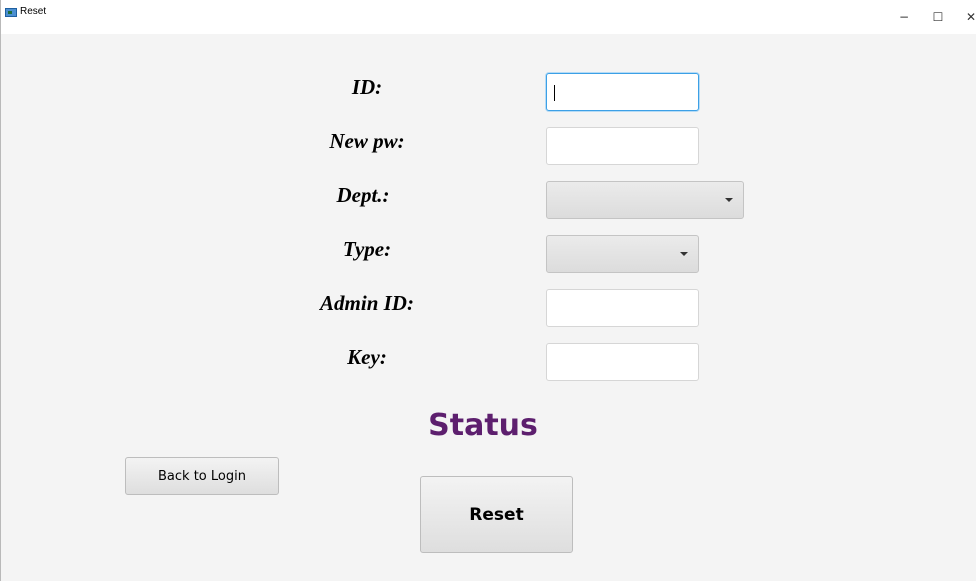 This screenshot has width=976, height=581. Describe the element at coordinates (11, 12) in the screenshot. I see `app-icon` at that location.